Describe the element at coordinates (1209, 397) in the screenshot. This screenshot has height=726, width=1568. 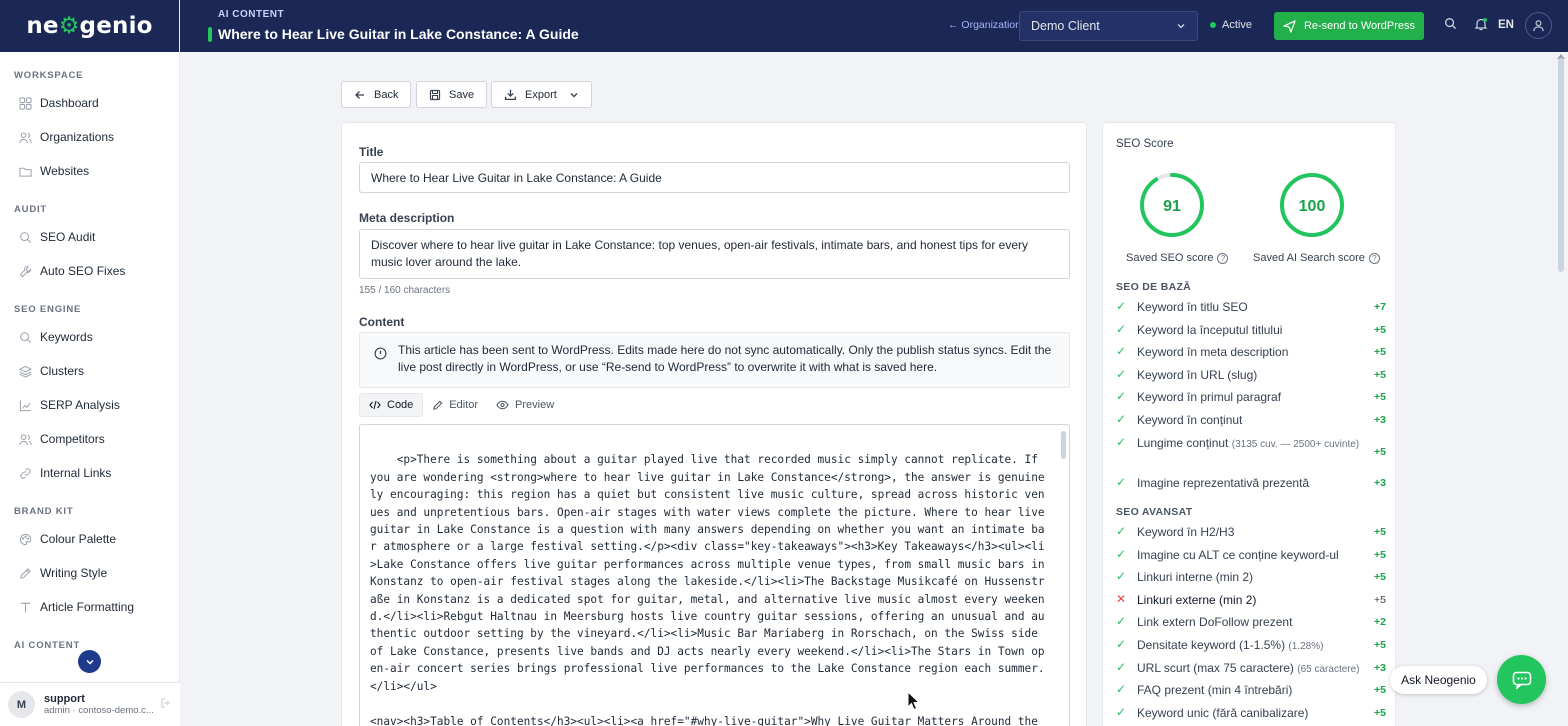
I see `seo-check-label: Keyword în primul paragraf` at that location.